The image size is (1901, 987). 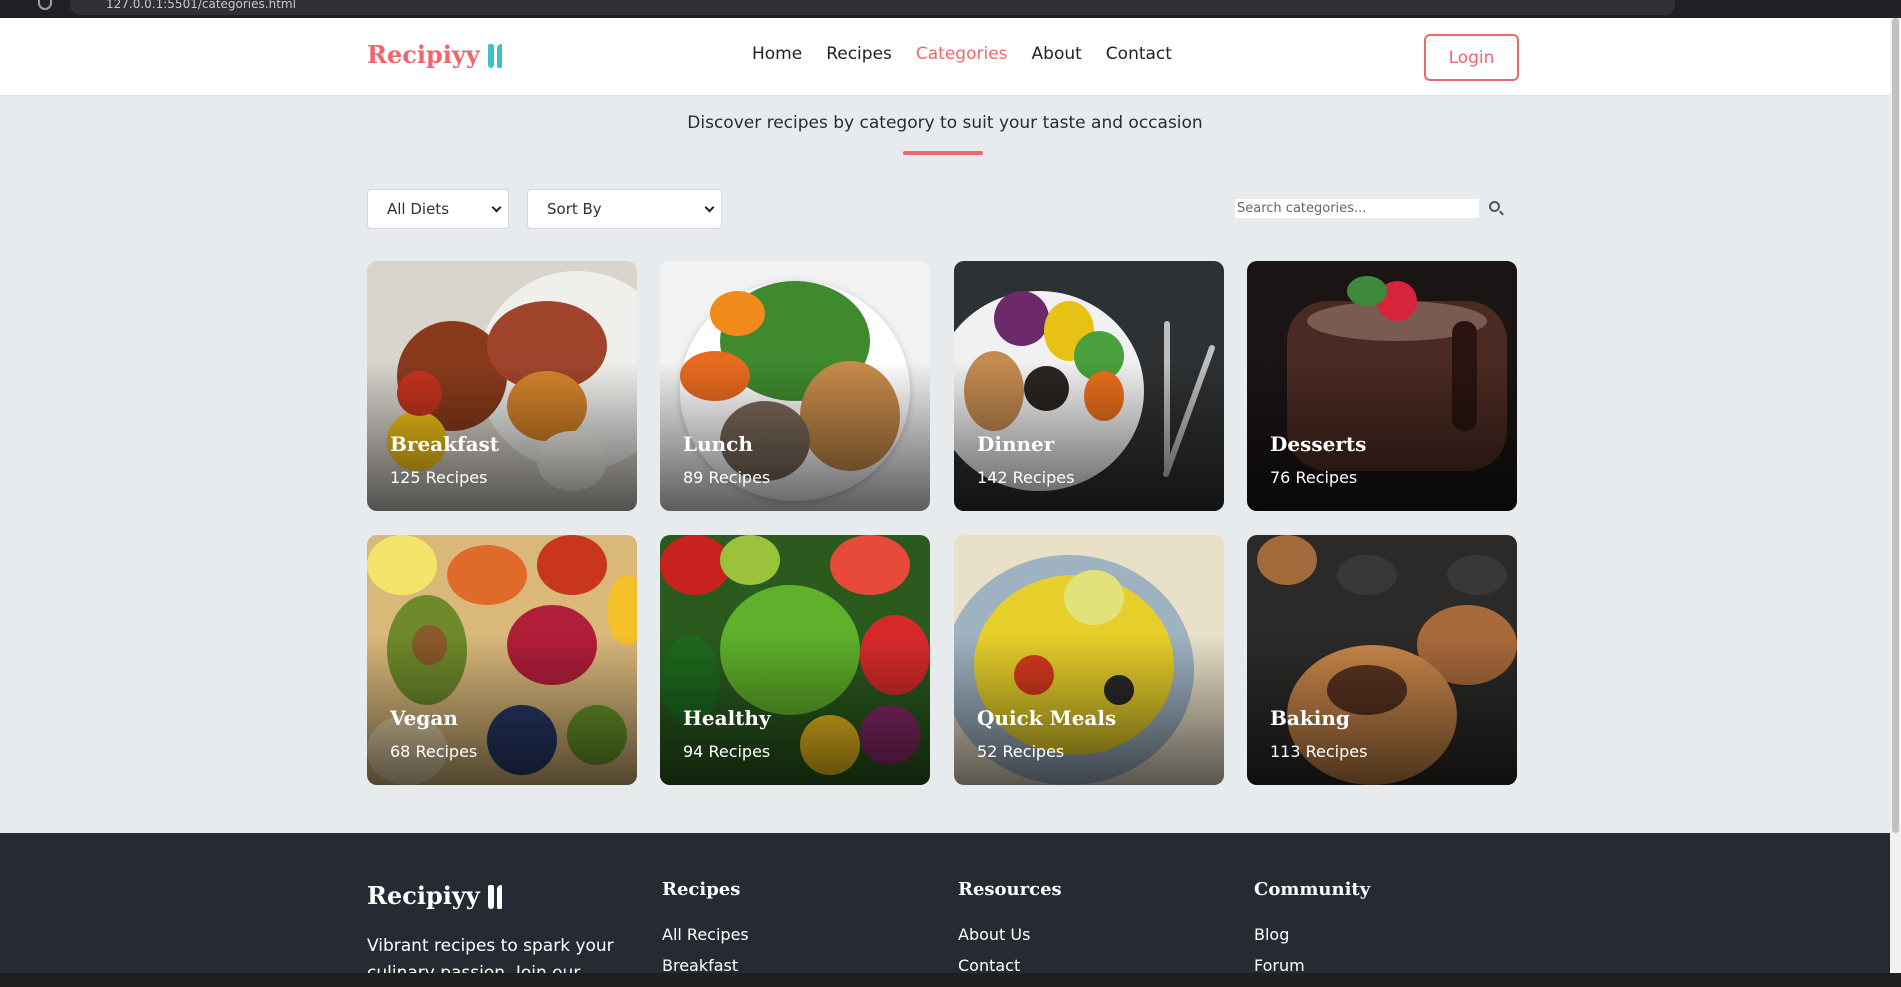 I want to click on category-name: Baking, so click(x=1310, y=718).